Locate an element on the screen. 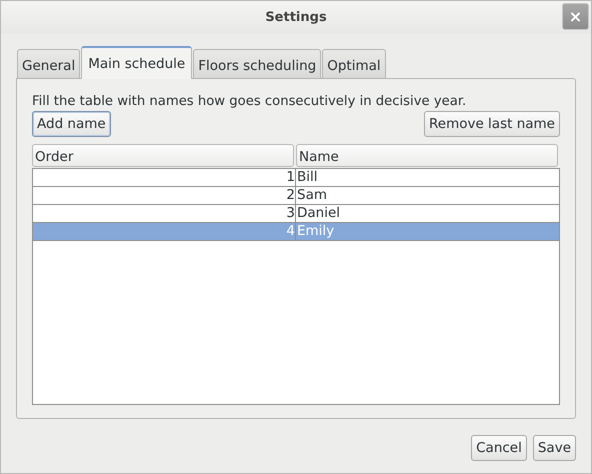 The image size is (592, 474). order-cell: 4 is located at coordinates (164, 231).